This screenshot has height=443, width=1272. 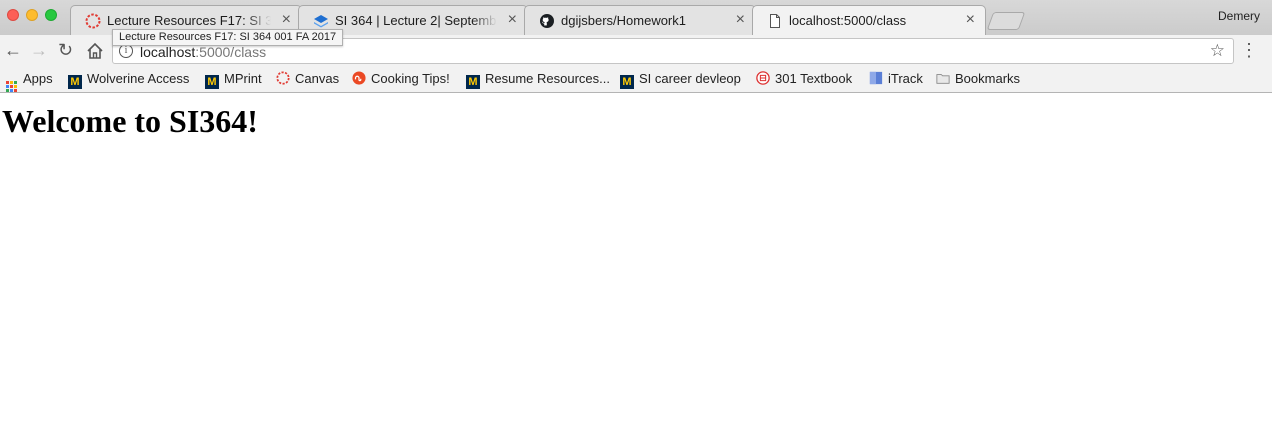 What do you see at coordinates (763, 78) in the screenshot?
I see `book-icon` at bounding box center [763, 78].